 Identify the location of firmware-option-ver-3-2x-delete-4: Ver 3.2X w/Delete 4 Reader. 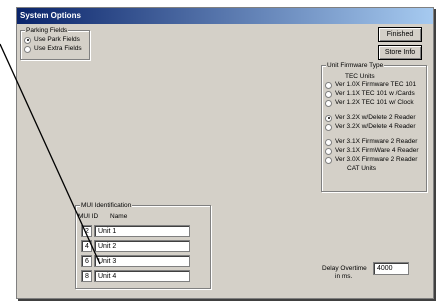
(370, 127).